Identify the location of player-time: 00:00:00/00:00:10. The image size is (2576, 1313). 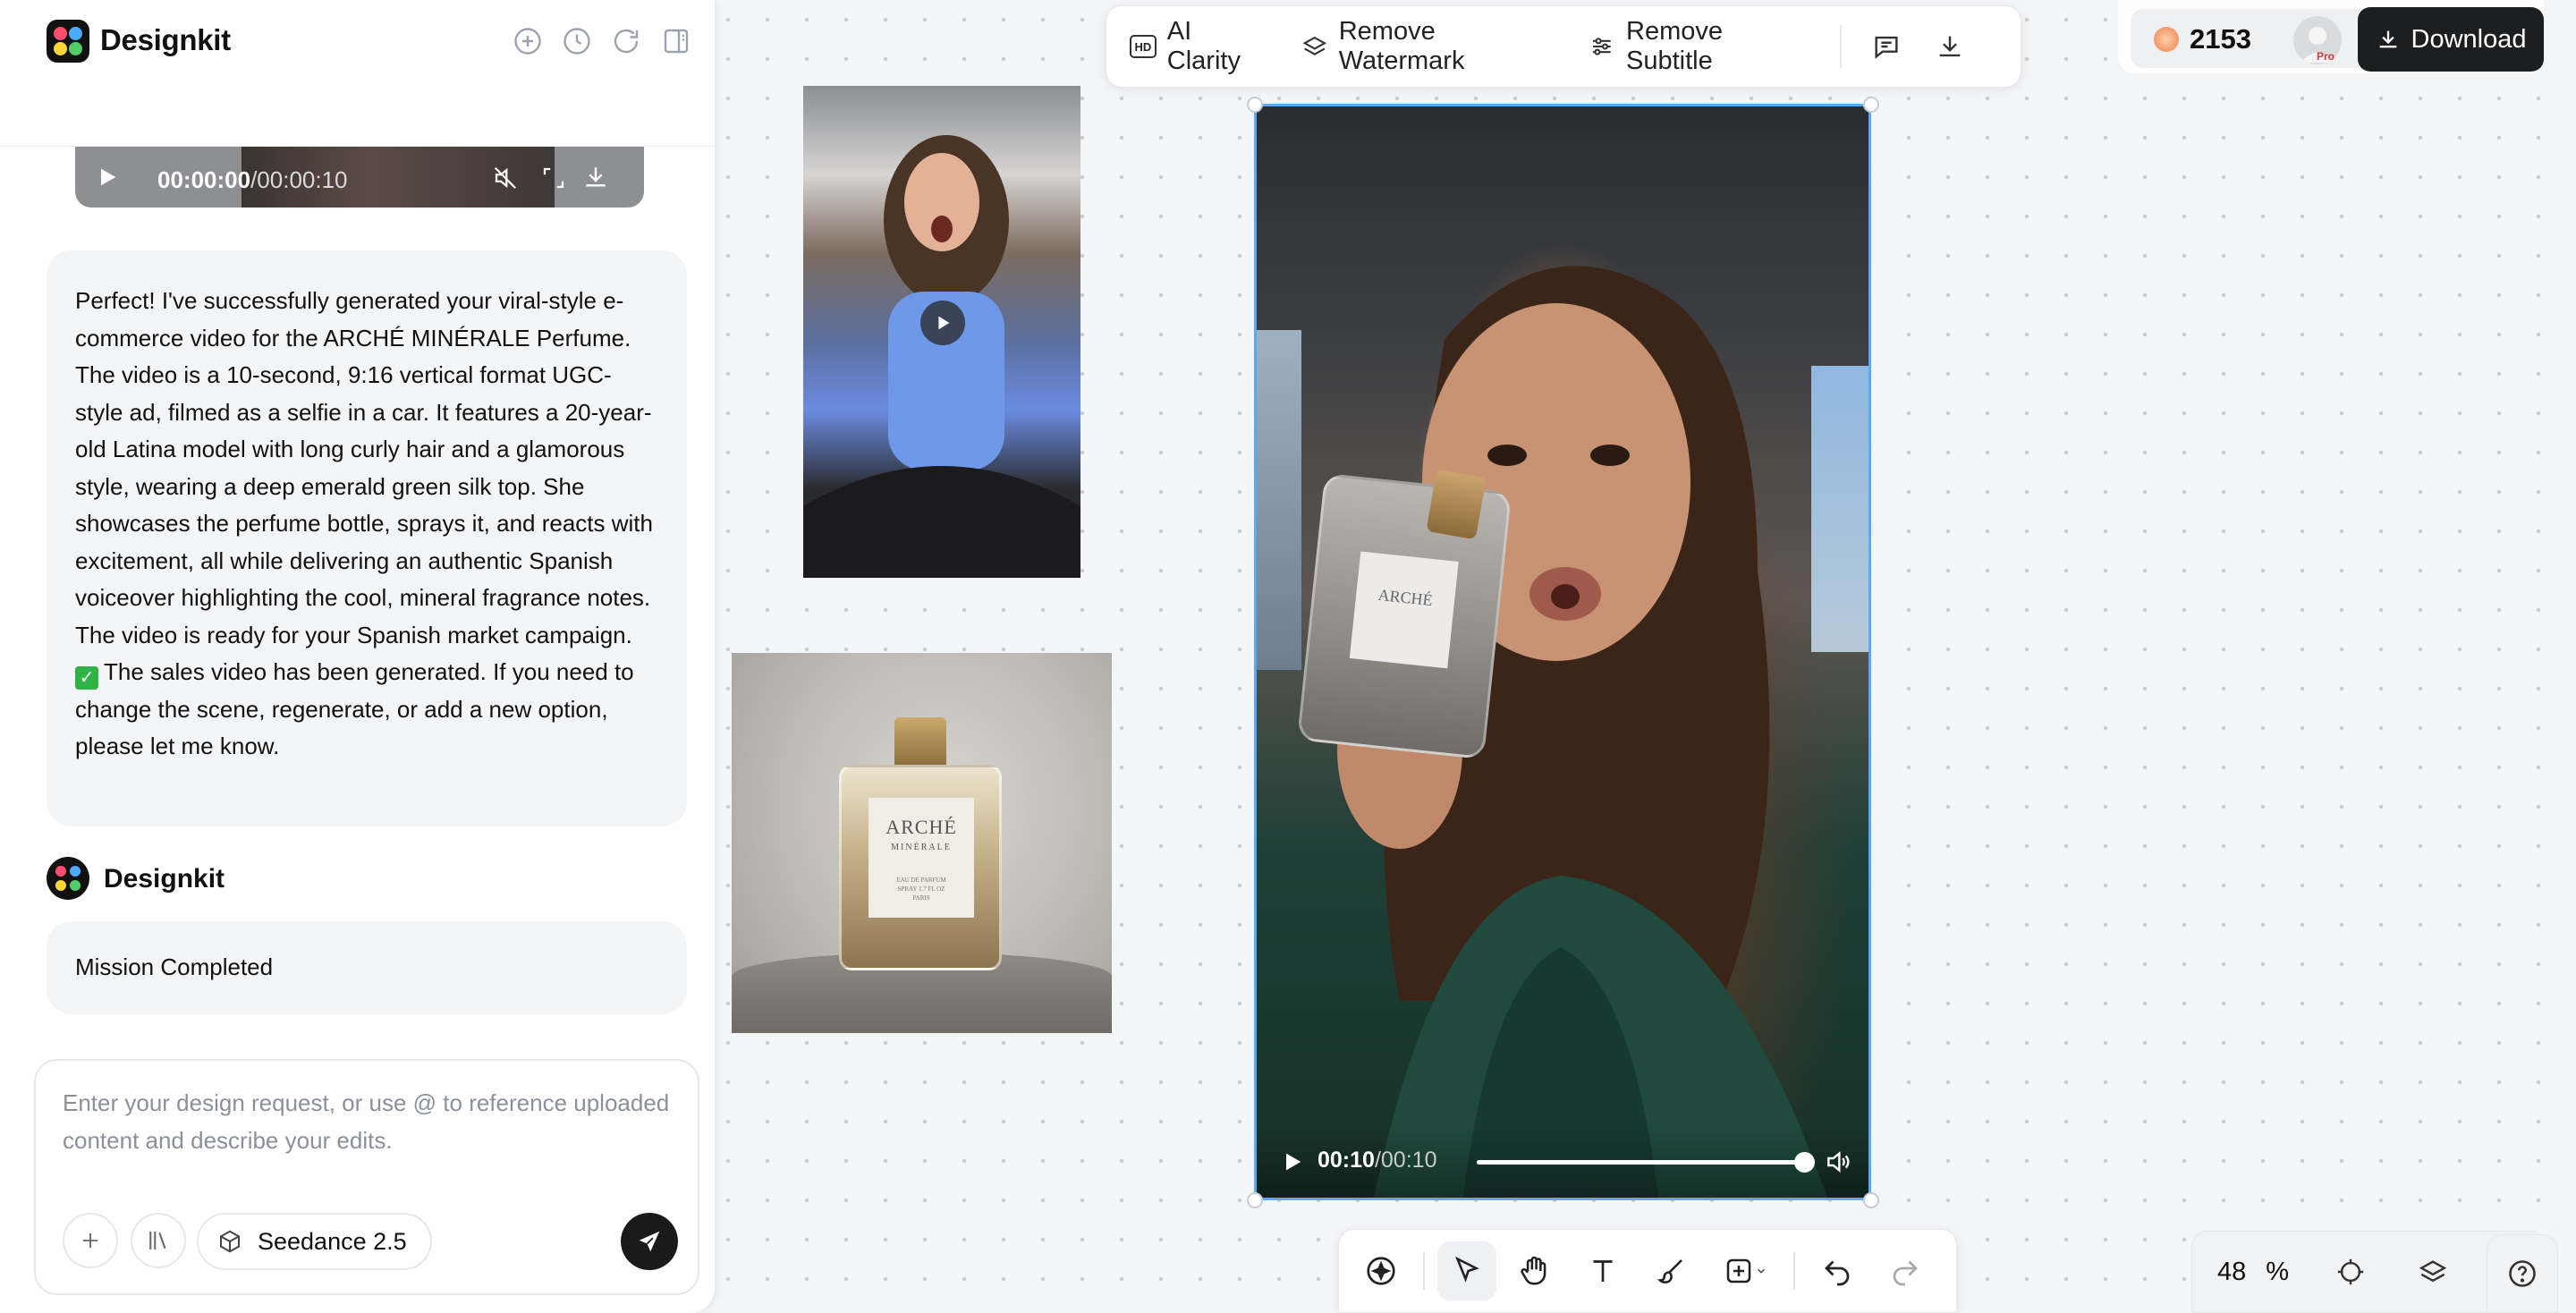
(252, 180).